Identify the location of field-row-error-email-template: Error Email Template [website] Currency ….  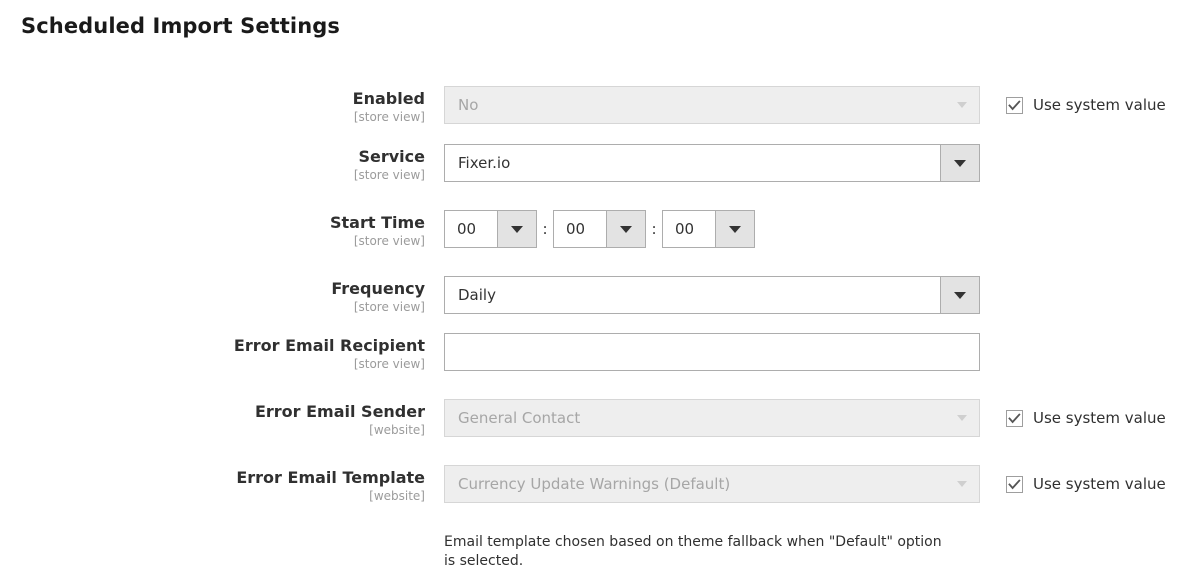
(589, 498).